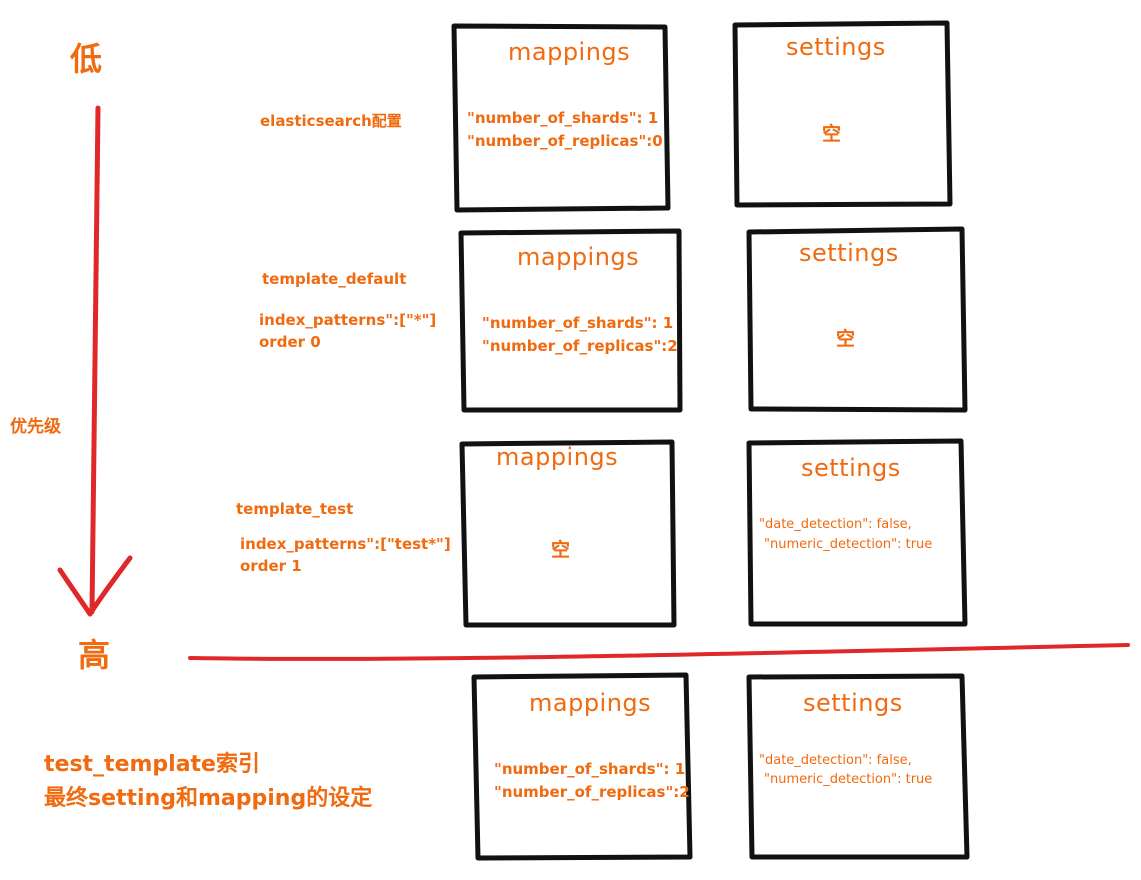 The image size is (1141, 880). What do you see at coordinates (832, 134) in the screenshot?
I see `row1-settings-empty: 空` at bounding box center [832, 134].